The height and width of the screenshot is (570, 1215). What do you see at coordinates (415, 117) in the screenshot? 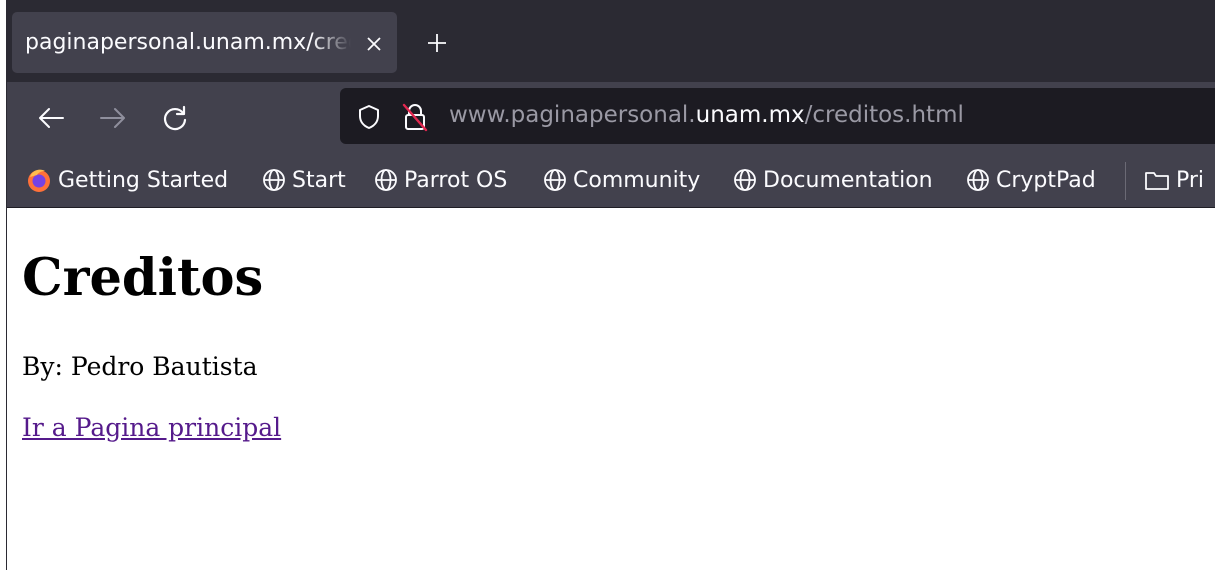
I see `insecure-lock-icon` at bounding box center [415, 117].